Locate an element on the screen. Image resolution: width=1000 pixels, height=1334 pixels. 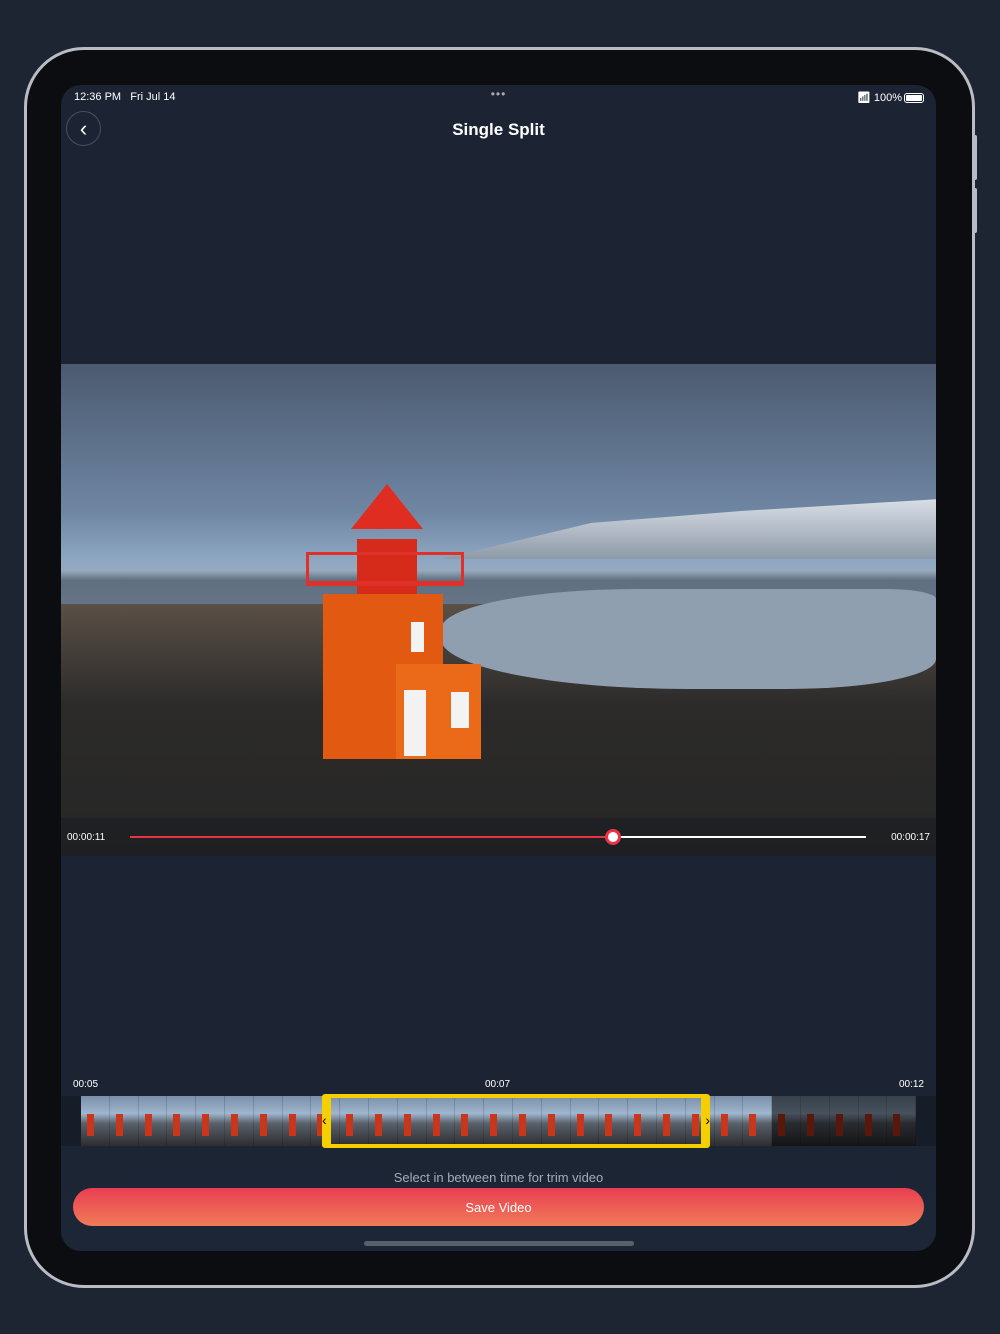
trim-handle-left: ‹ is located at coordinates (324, 1120).